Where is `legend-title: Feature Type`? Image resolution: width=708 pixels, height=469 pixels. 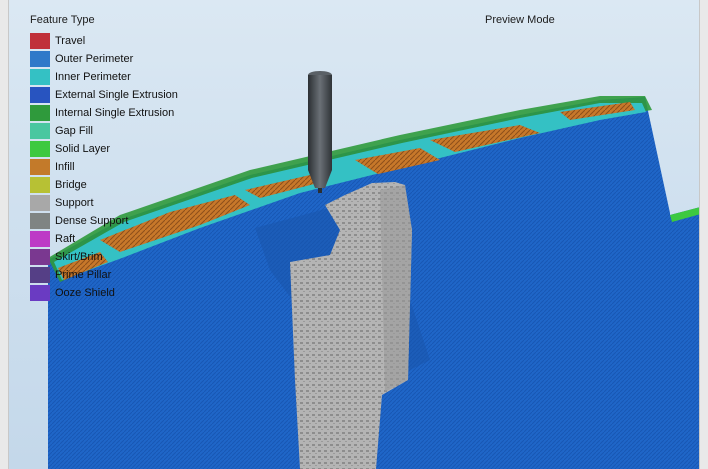
legend-title: Feature Type is located at coordinates (62, 20).